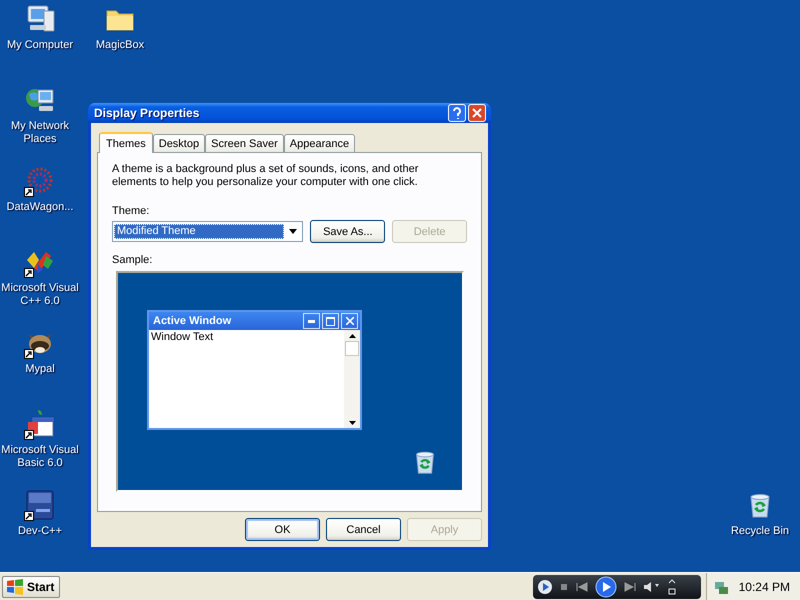 The width and height of the screenshot is (800, 600). What do you see at coordinates (605, 587) in the screenshot?
I see `play-icon` at bounding box center [605, 587].